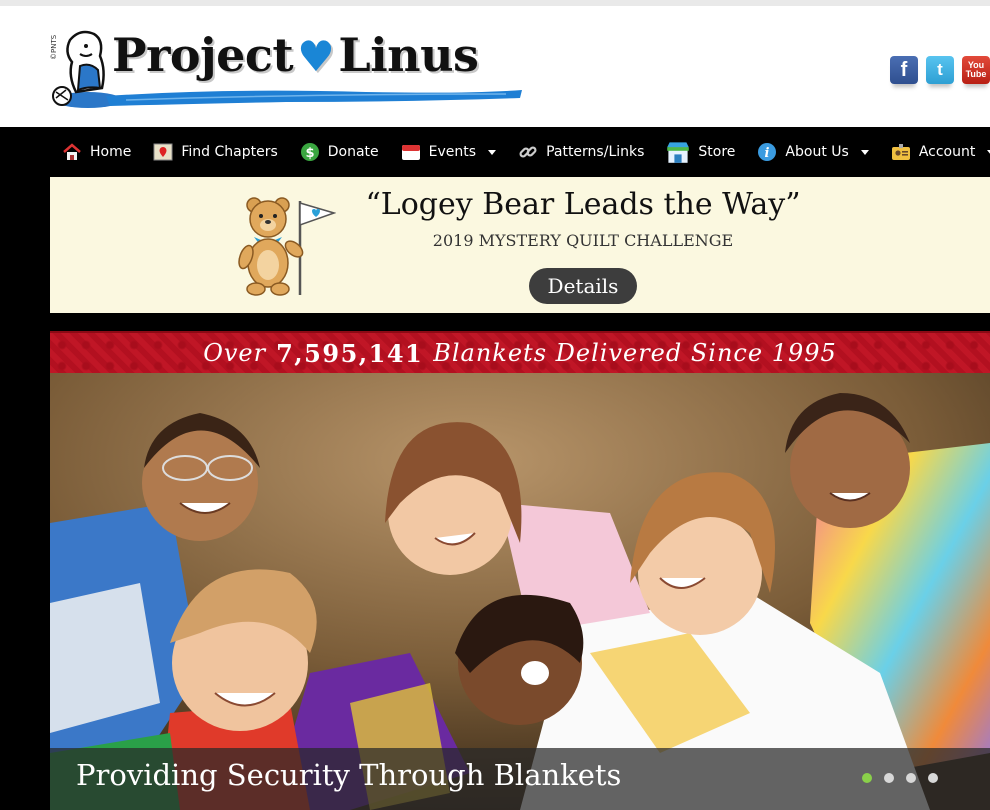  What do you see at coordinates (408, 55) in the screenshot?
I see `brand-right: Linus` at bounding box center [408, 55].